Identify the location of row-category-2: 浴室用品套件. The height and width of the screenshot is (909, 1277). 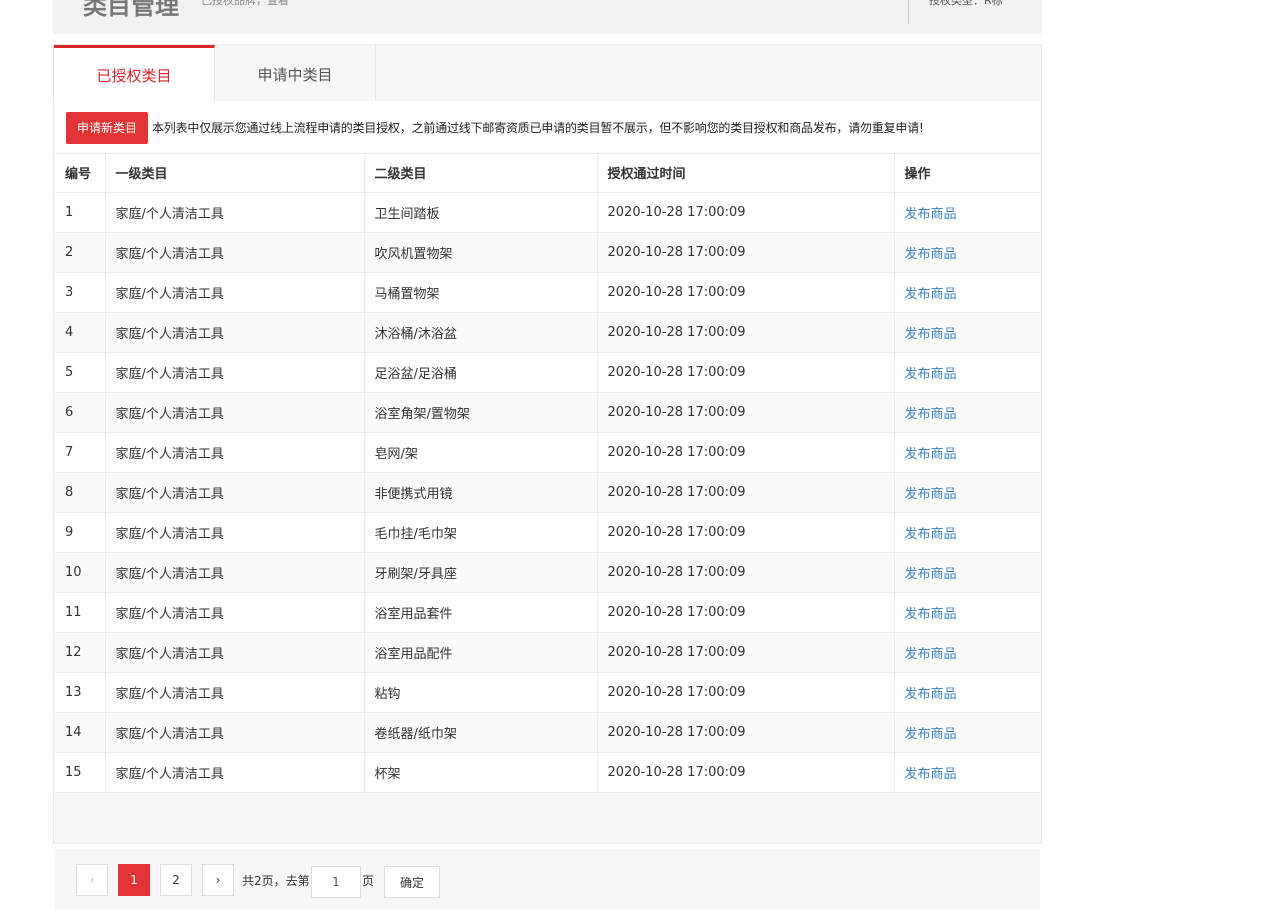
(481, 612).